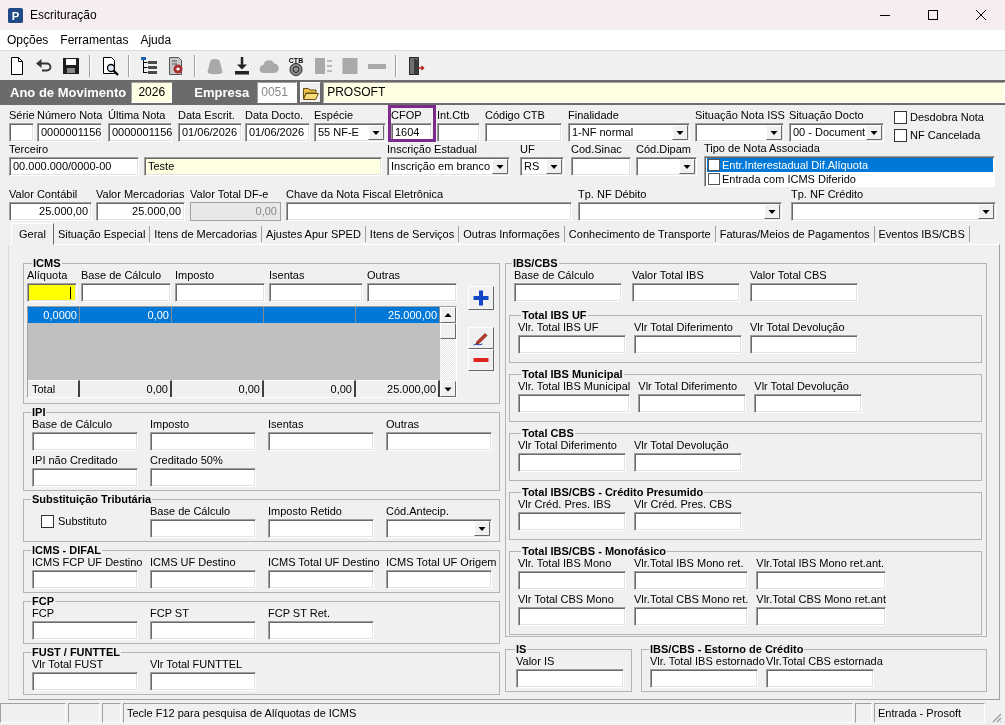 This screenshot has height=725, width=1005. I want to click on dropdown-field: 55 NF-E, so click(350, 132).